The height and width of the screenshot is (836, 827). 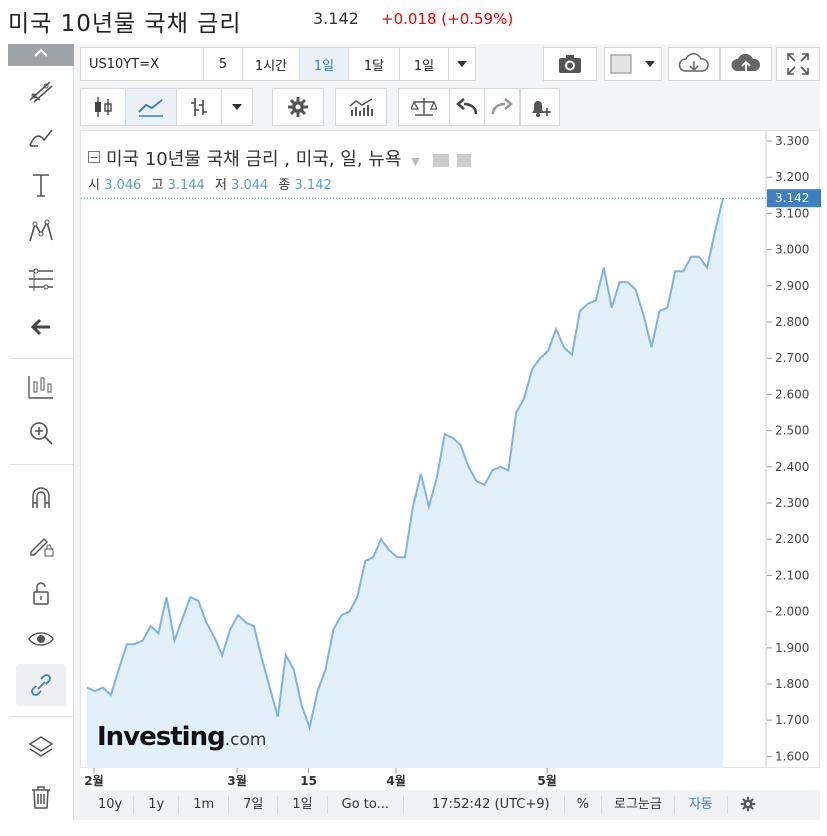 What do you see at coordinates (41, 797) in the screenshot?
I see `delete-tool` at bounding box center [41, 797].